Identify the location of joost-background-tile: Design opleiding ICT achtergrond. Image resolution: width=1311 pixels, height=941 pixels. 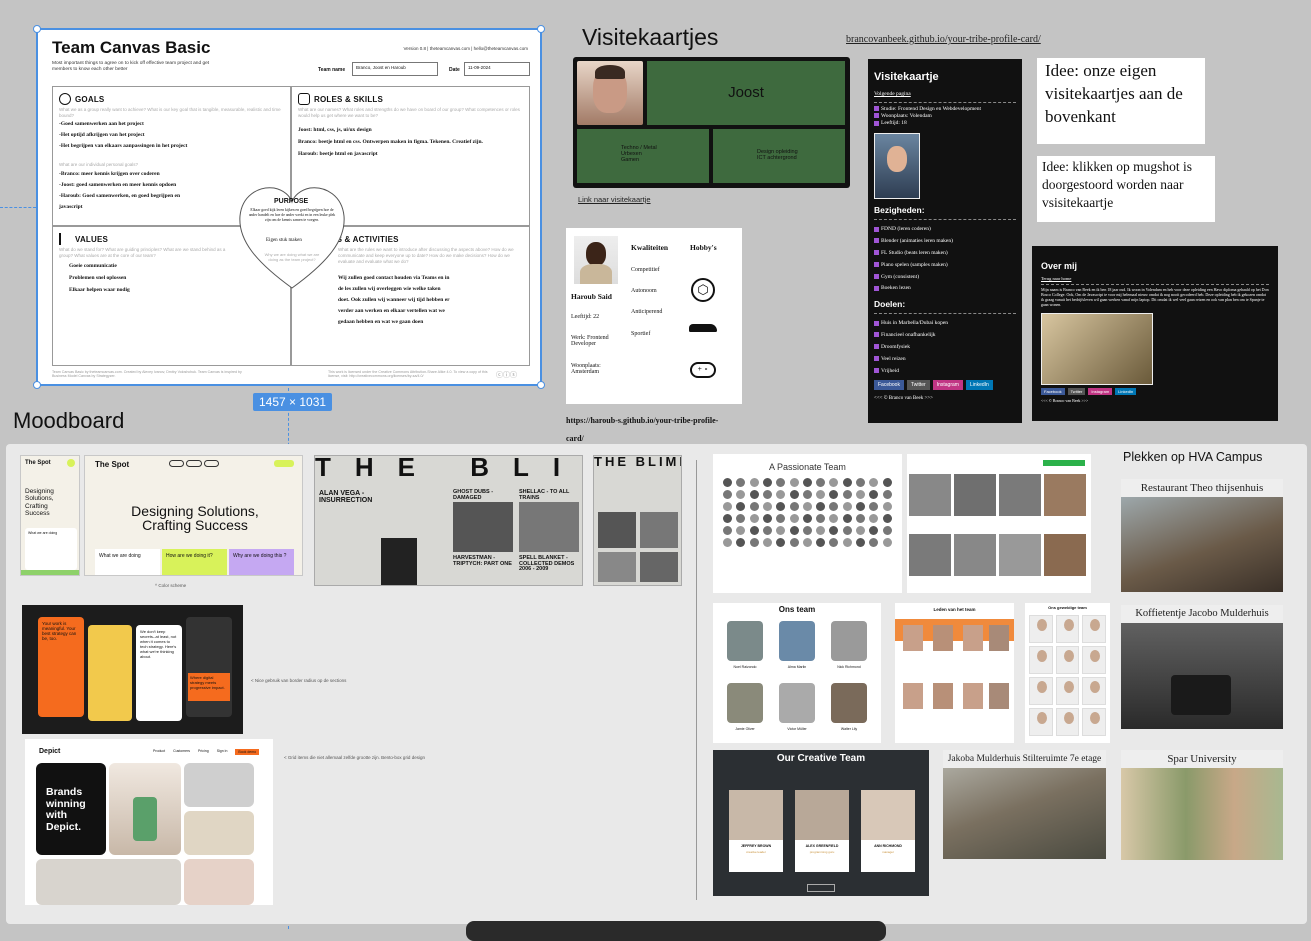
(779, 156).